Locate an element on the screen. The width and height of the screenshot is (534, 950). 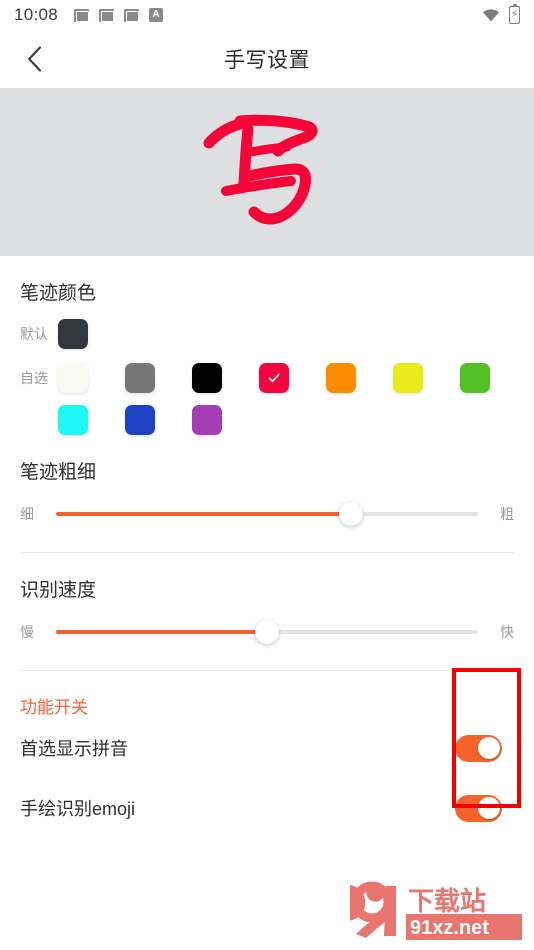
stroke-width-slider is located at coordinates (267, 514).